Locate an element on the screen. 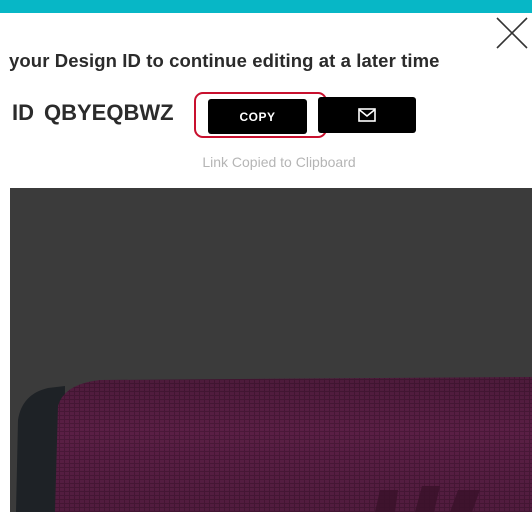  close-button is located at coordinates (512, 32).